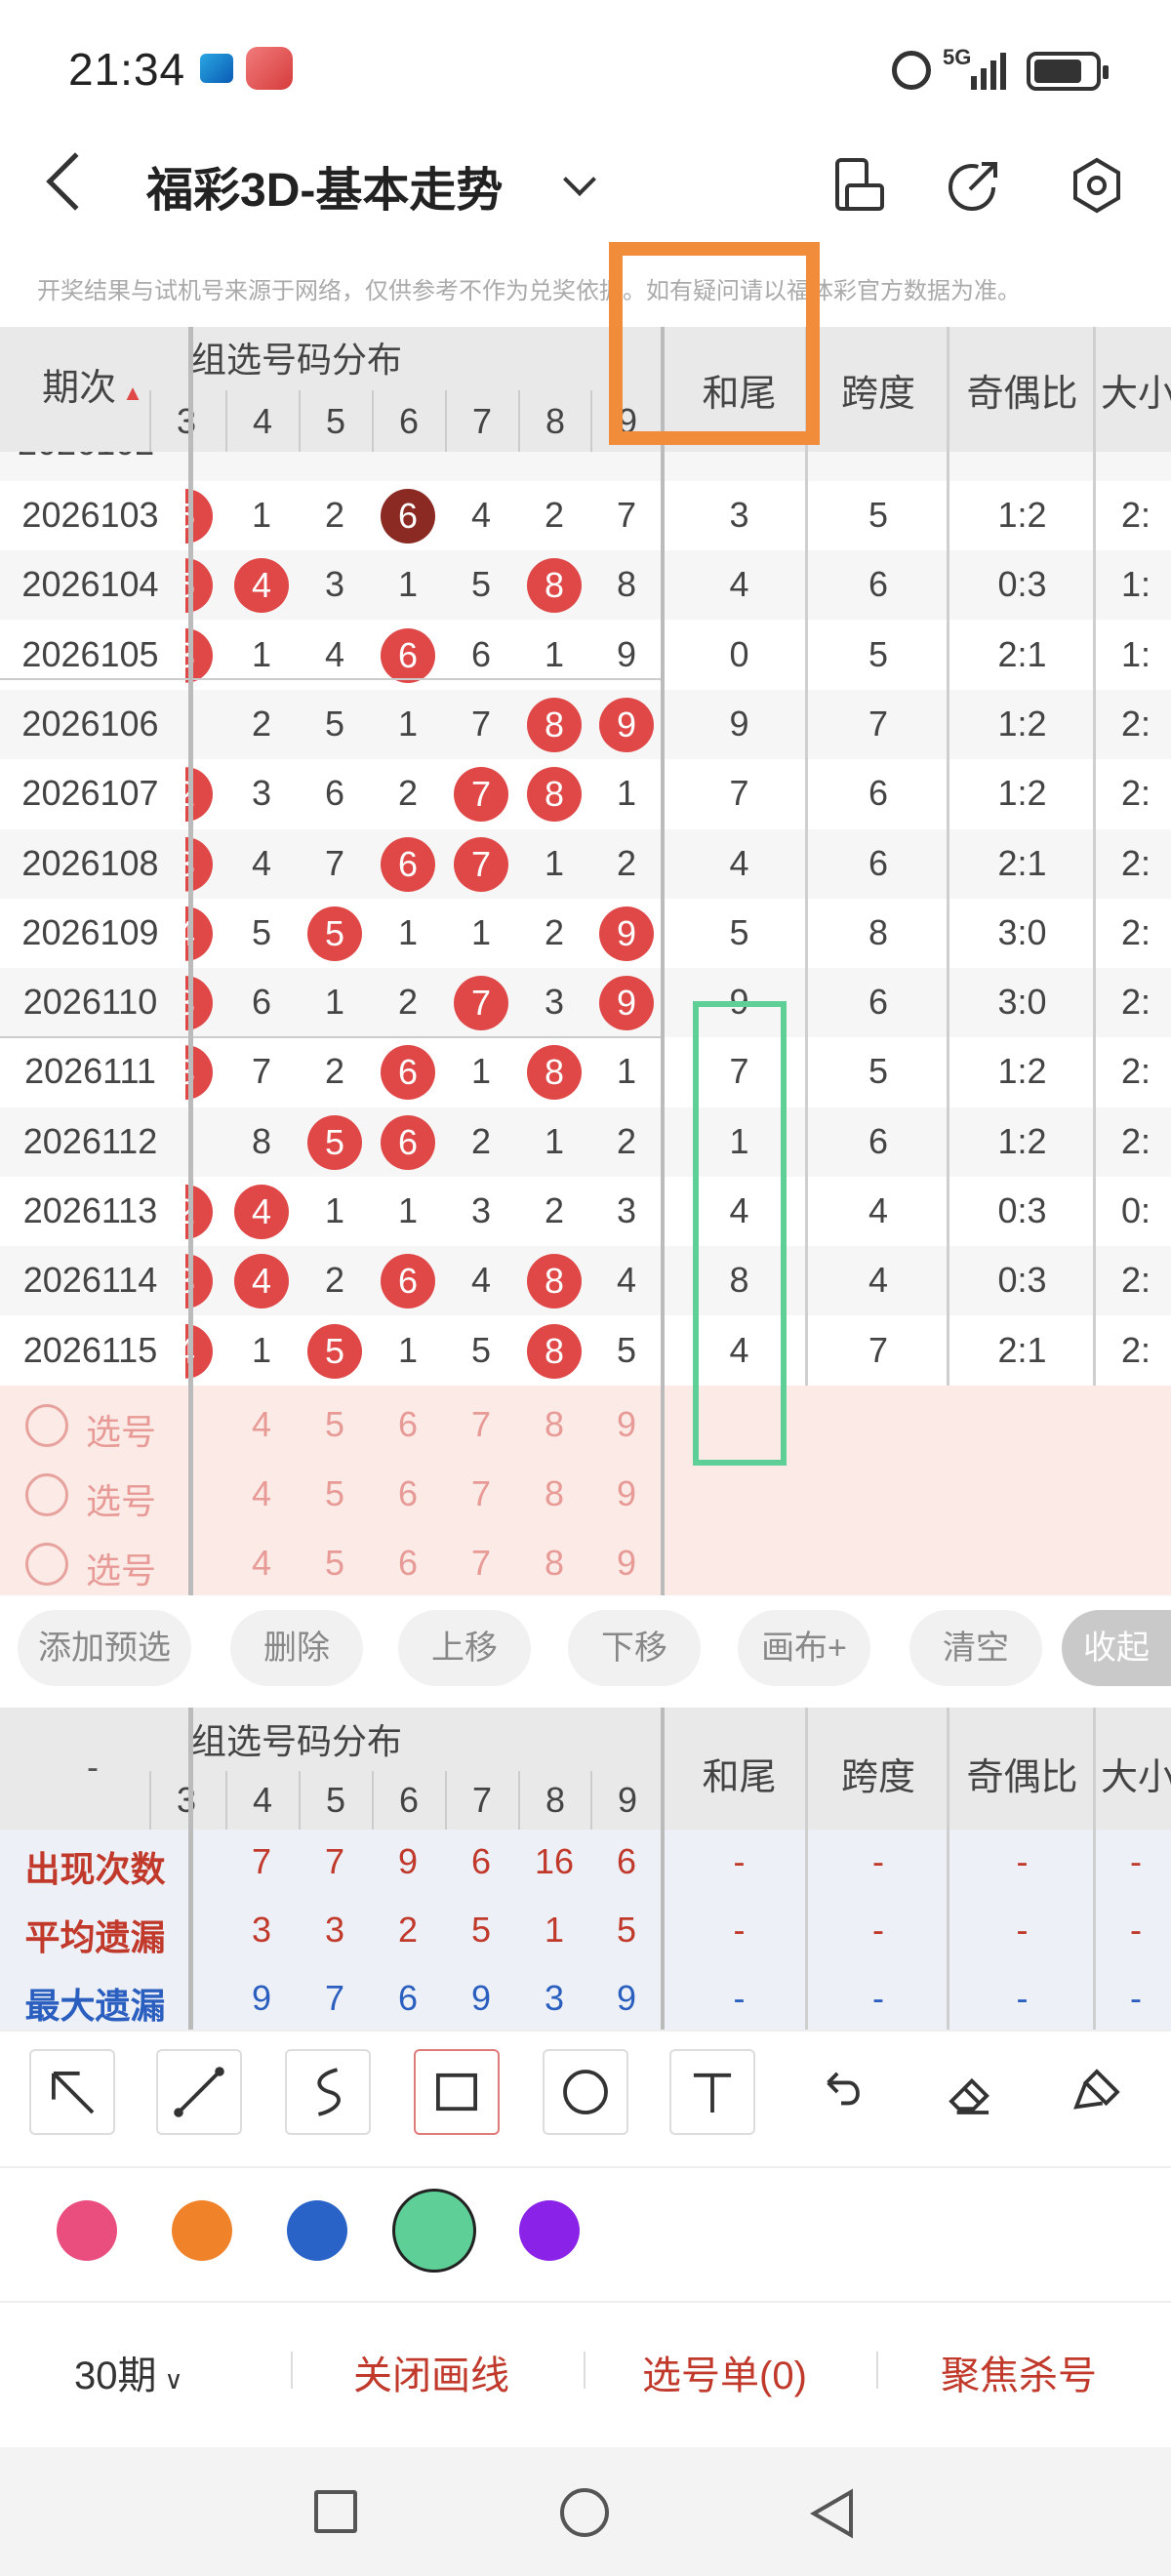  I want to click on delete-button: 删除, so click(296, 1648).